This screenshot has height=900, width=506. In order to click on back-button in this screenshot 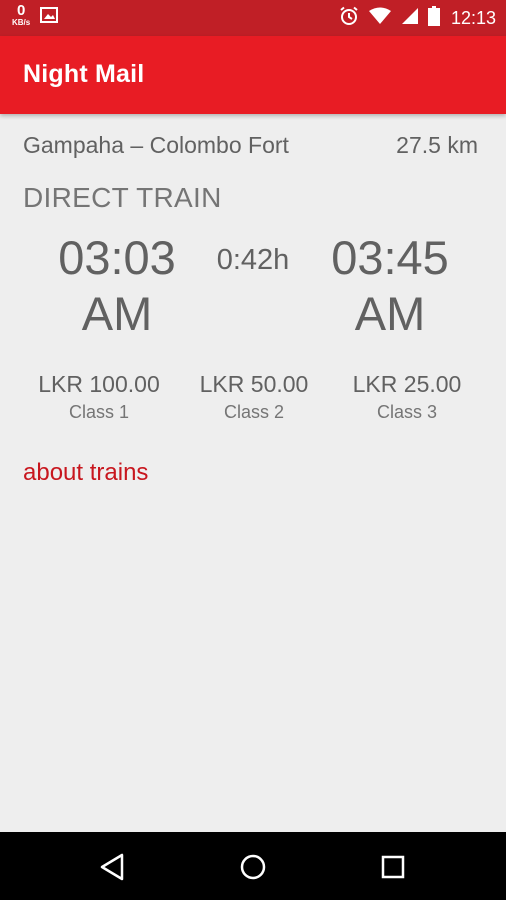, I will do `click(112, 867)`.